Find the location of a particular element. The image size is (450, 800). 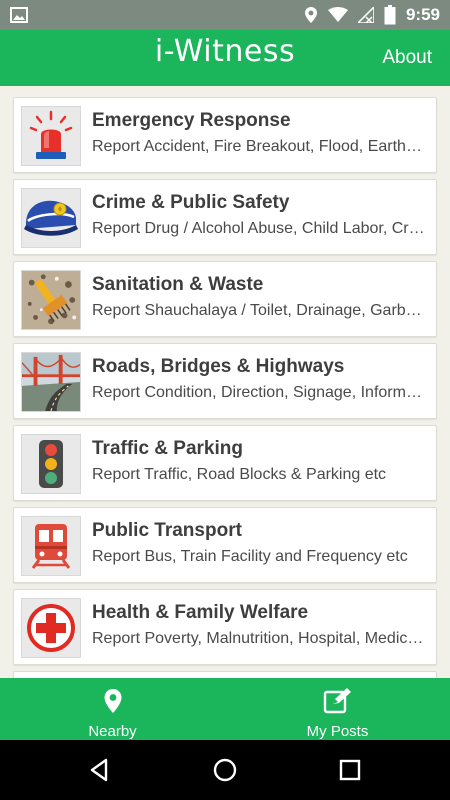

gallery-icon is located at coordinates (19, 15).